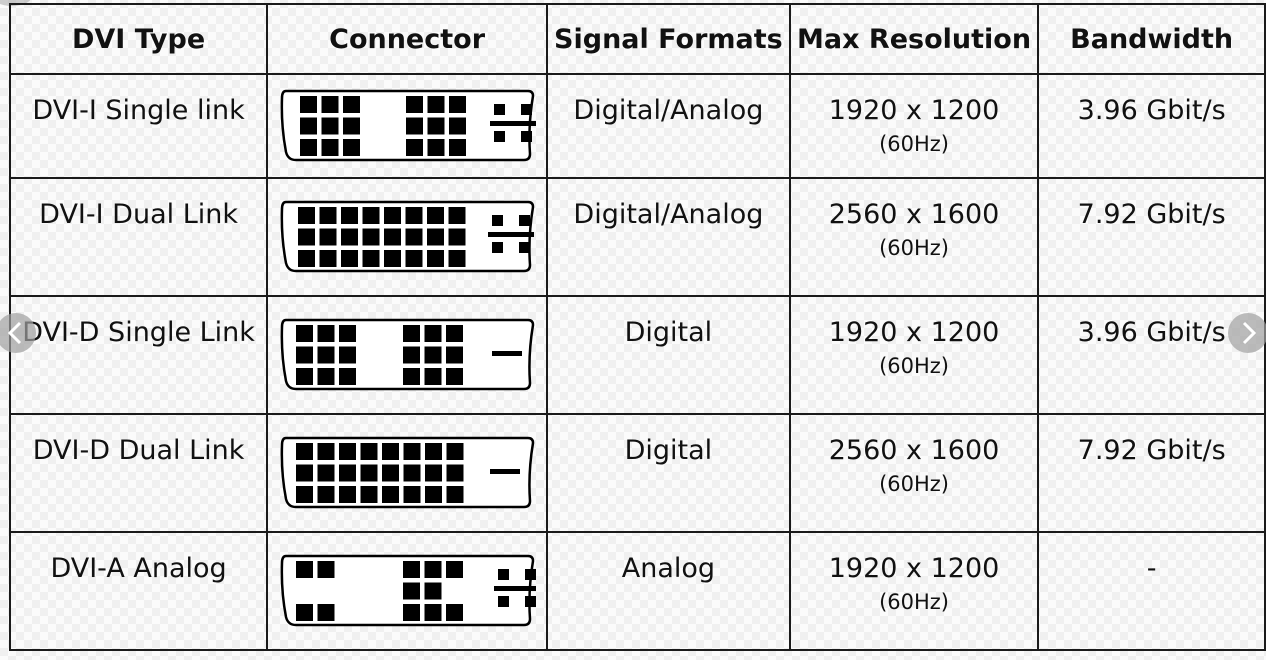 The height and width of the screenshot is (660, 1266). I want to click on previous-slide-button, so click(18, 333).